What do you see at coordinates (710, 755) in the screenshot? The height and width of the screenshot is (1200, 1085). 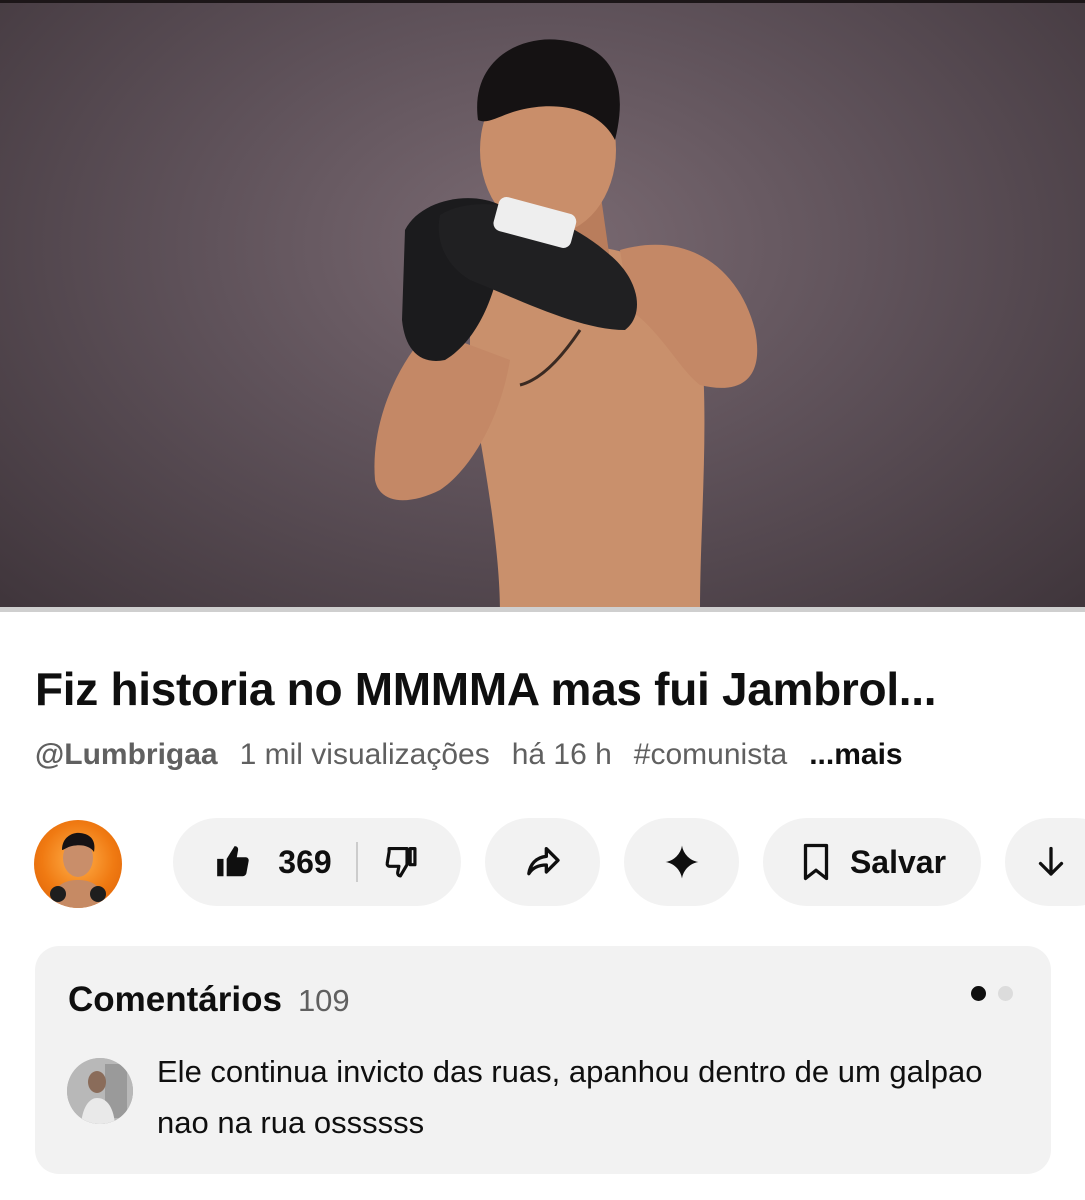 I see `hashtag-link: #comunista` at bounding box center [710, 755].